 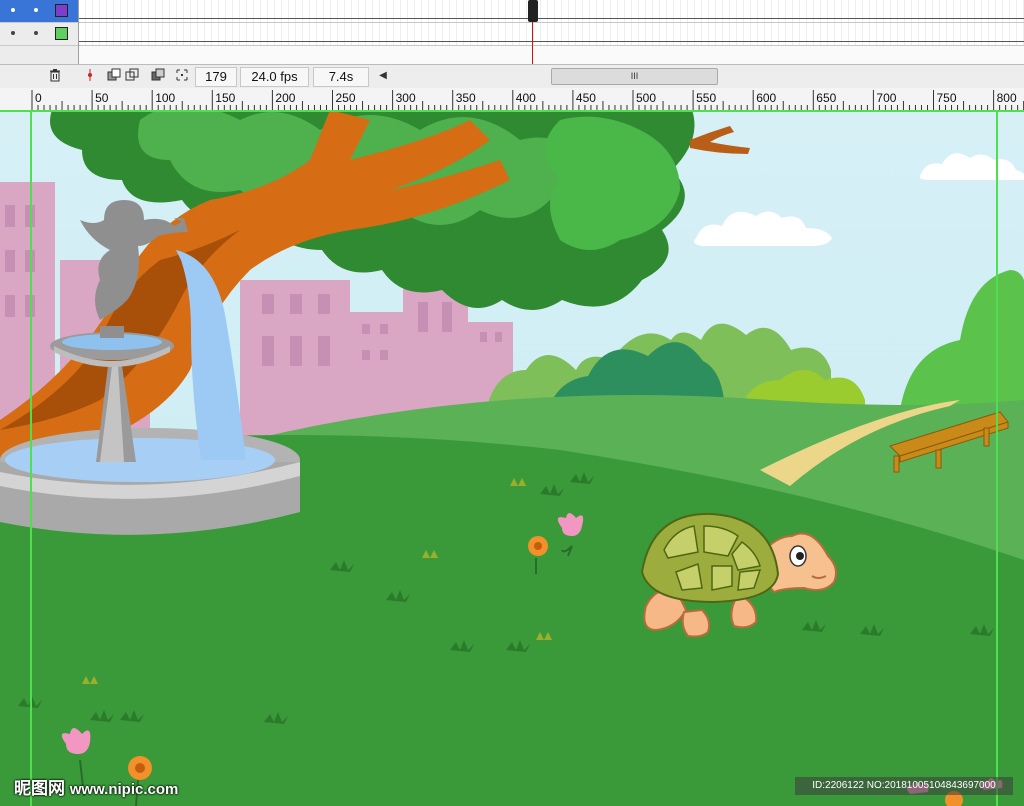 I want to click on ruler-label: 500, so click(x=646, y=98).